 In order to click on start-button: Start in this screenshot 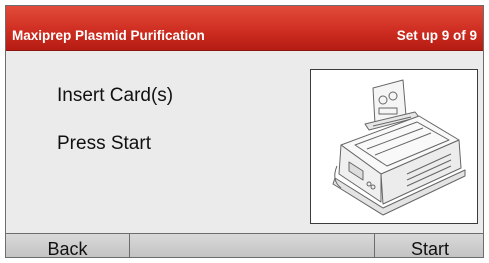, I will do `click(429, 245)`.